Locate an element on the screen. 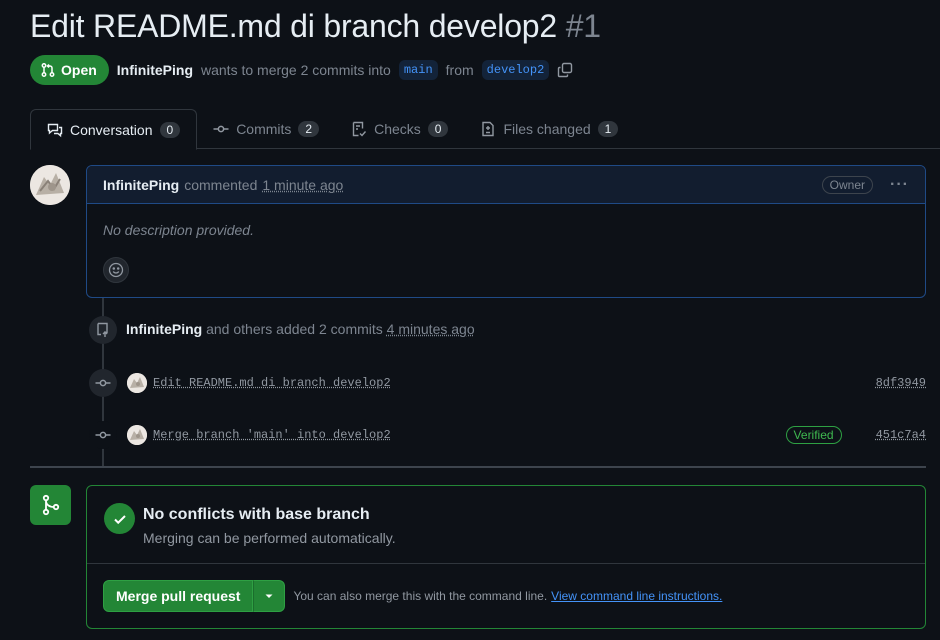  tab-checks: Checks 0 is located at coordinates (399, 129).